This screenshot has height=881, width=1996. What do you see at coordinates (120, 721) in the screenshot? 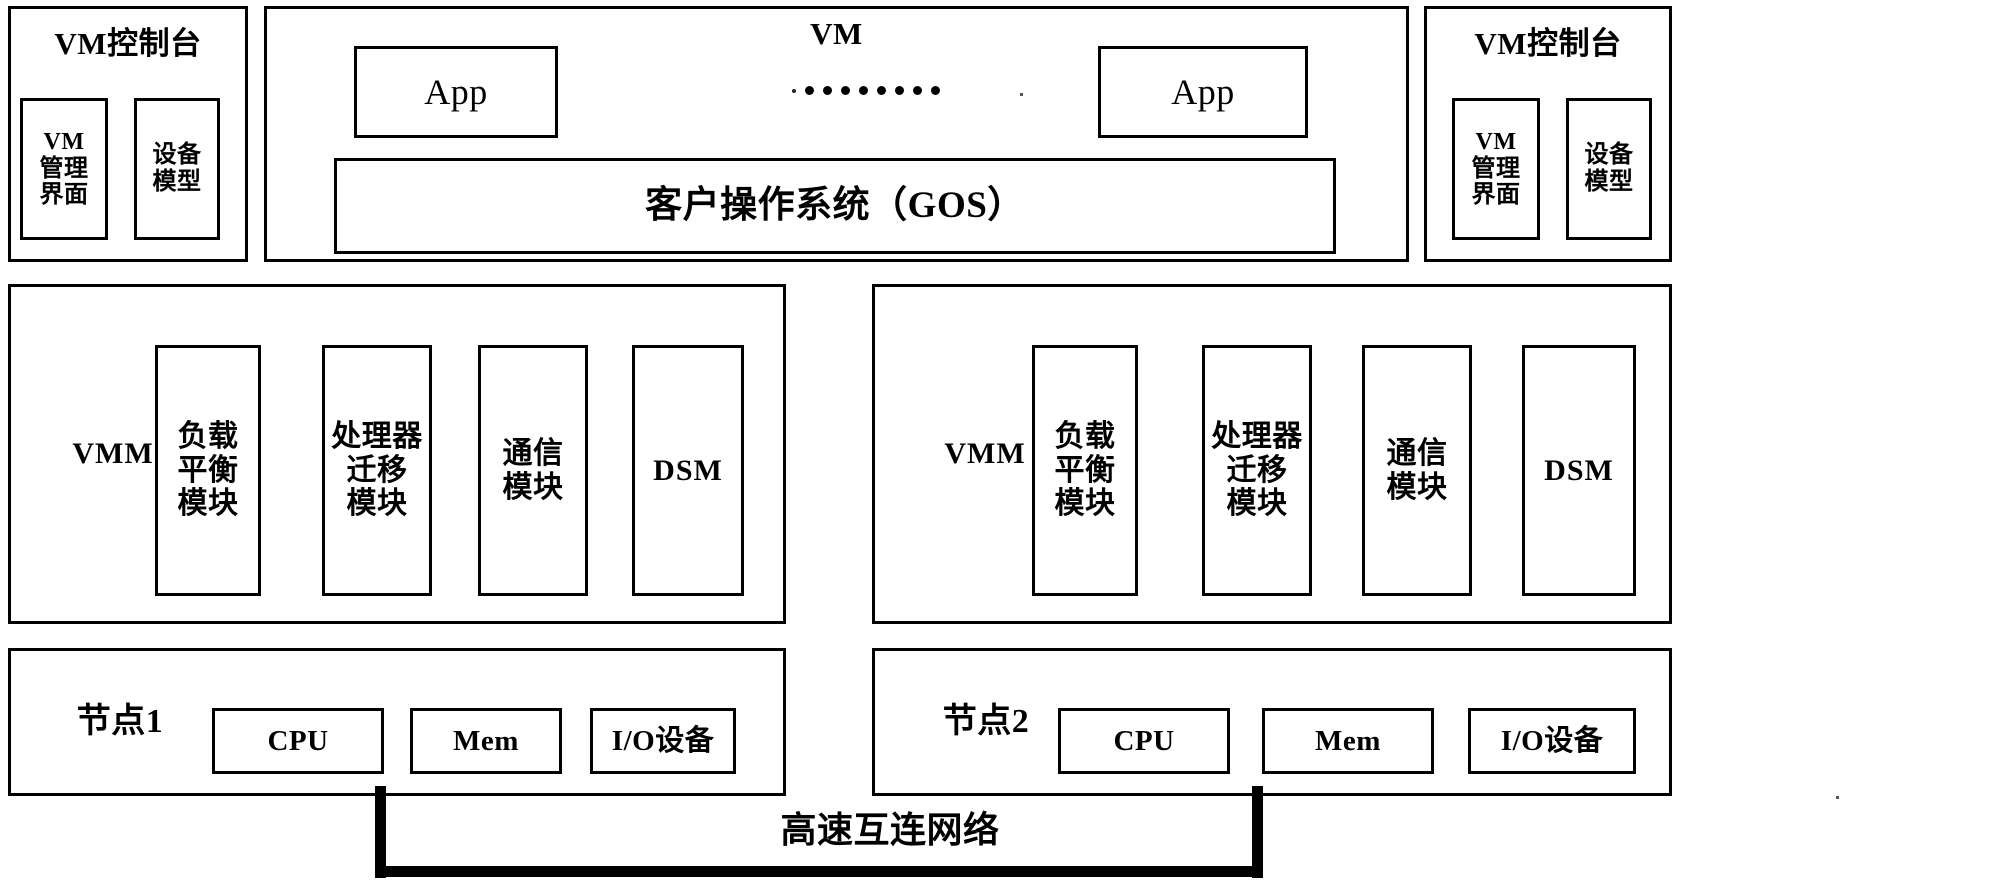
I see `left-node-label: 节点1` at bounding box center [120, 721].